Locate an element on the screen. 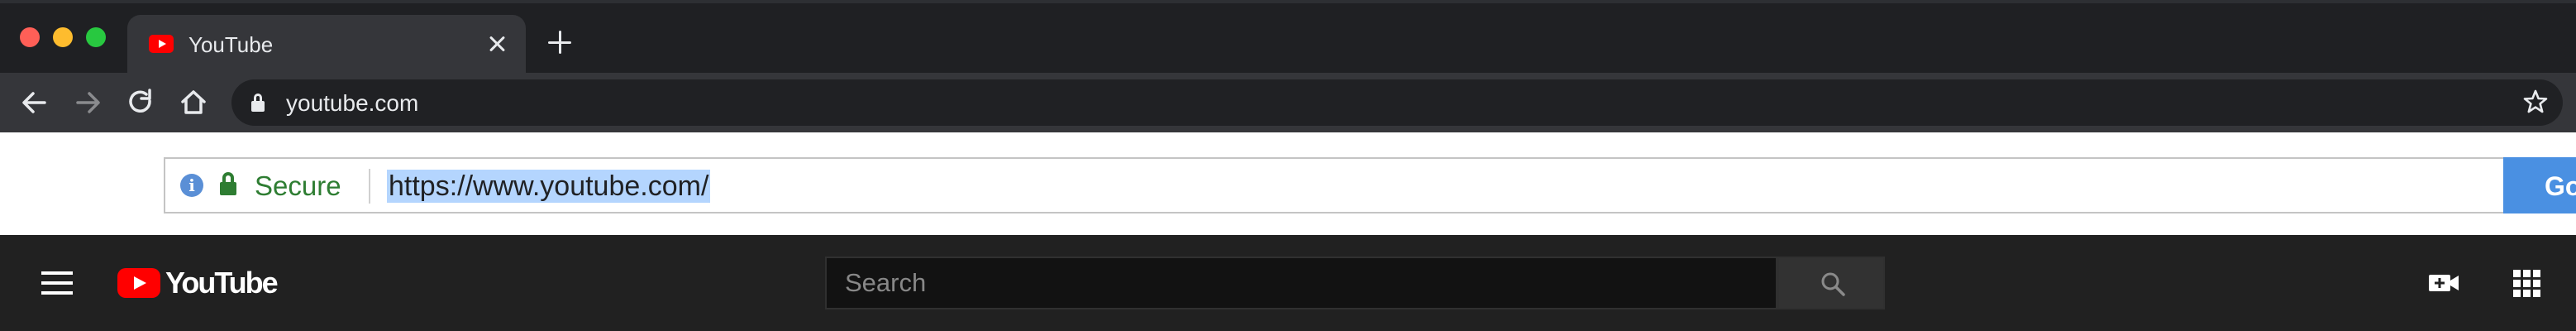  youtube-logo-text: YouTube is located at coordinates (222, 283).